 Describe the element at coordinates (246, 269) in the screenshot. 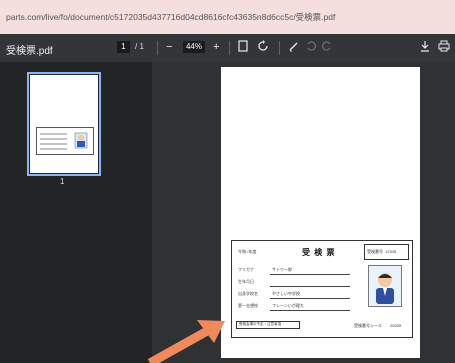

I see `name-label: フリガナ` at that location.